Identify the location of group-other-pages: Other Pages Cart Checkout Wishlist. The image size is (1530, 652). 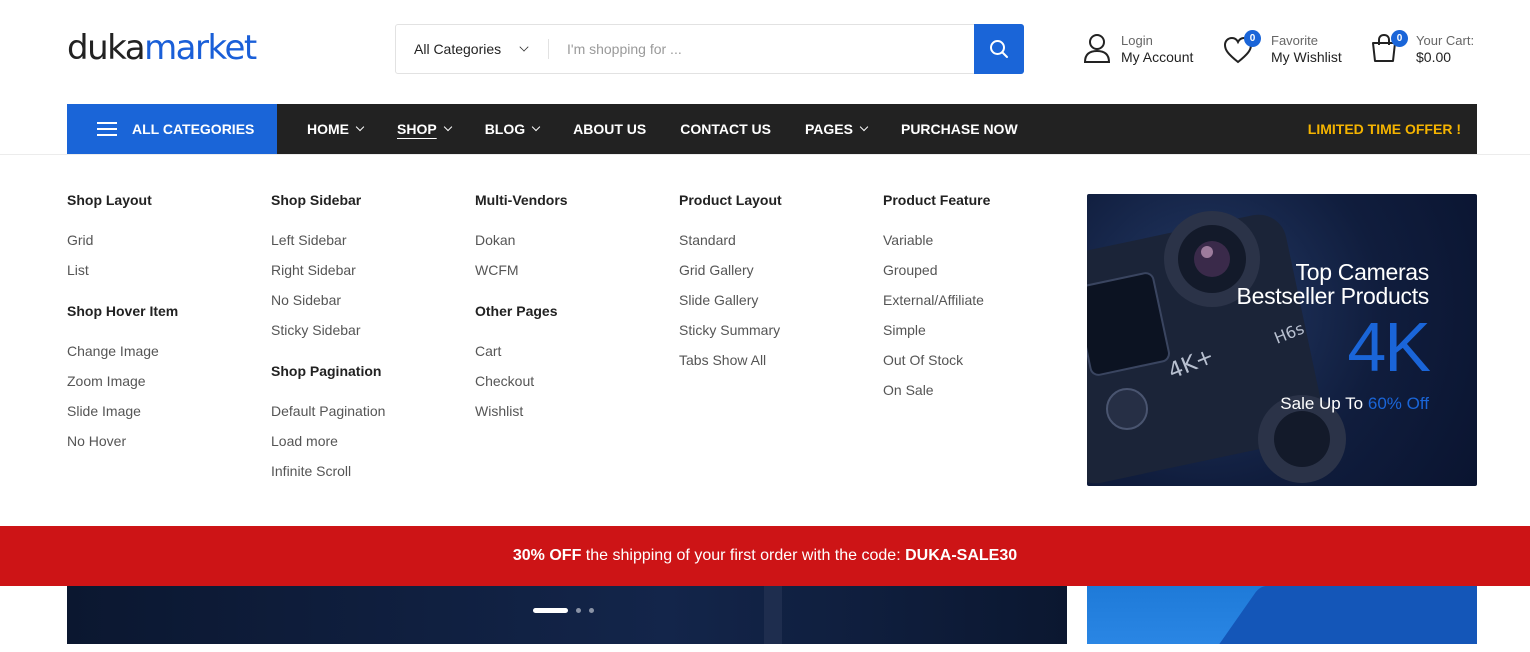
(521, 366).